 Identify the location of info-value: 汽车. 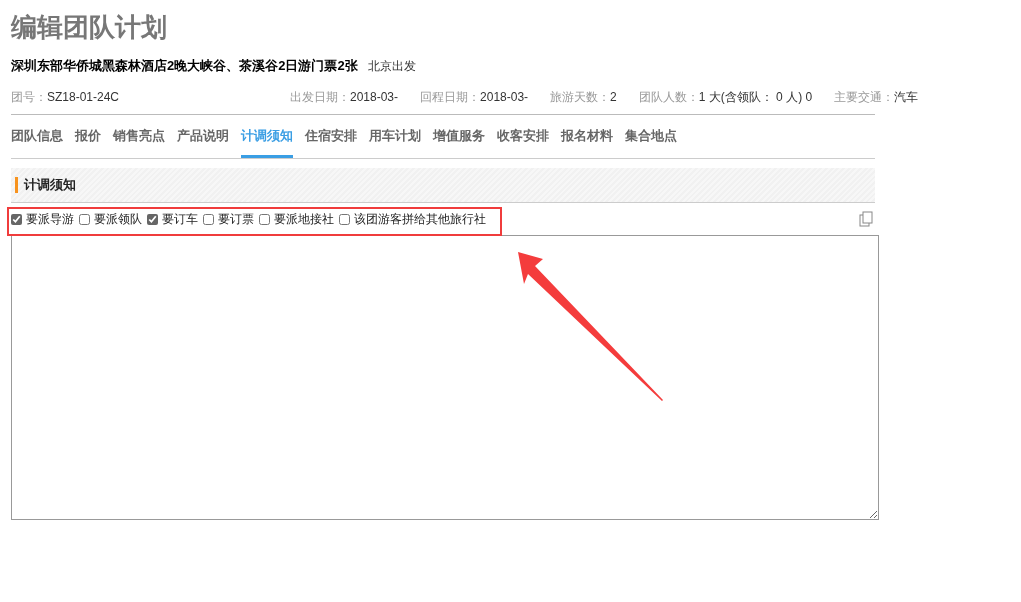
(906, 97).